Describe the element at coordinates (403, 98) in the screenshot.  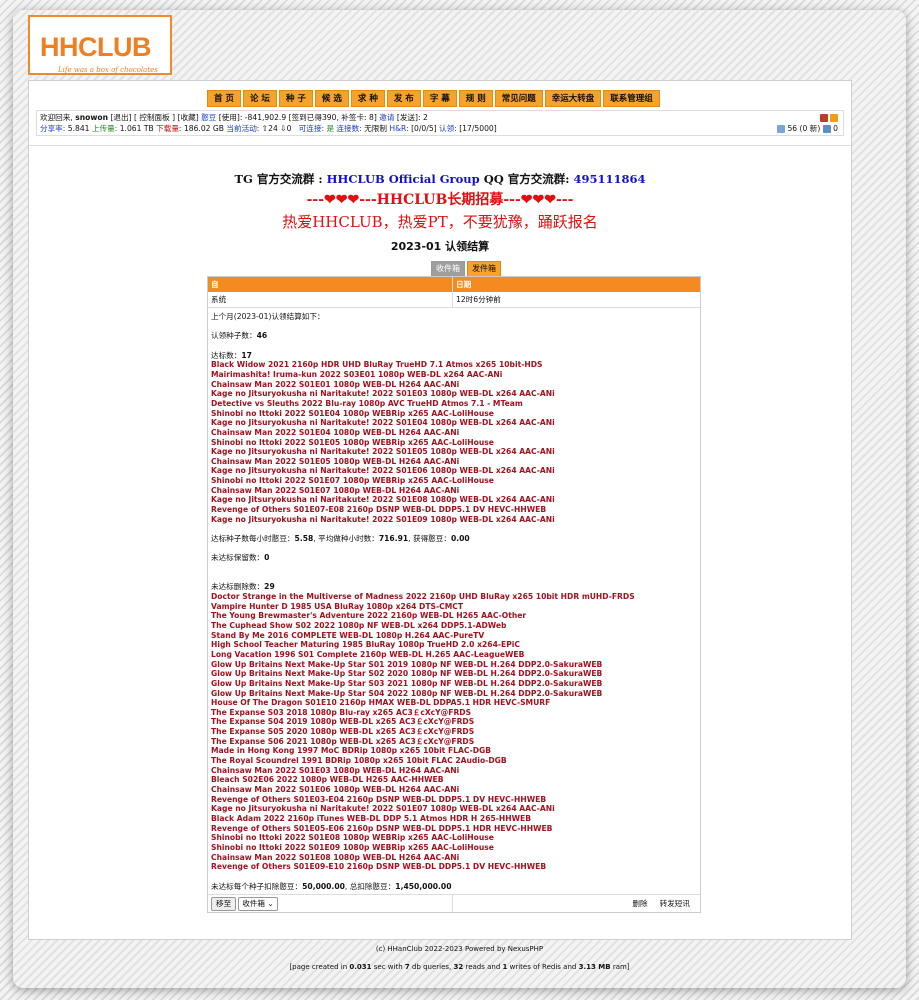
I see `nav-item: 发 布` at that location.